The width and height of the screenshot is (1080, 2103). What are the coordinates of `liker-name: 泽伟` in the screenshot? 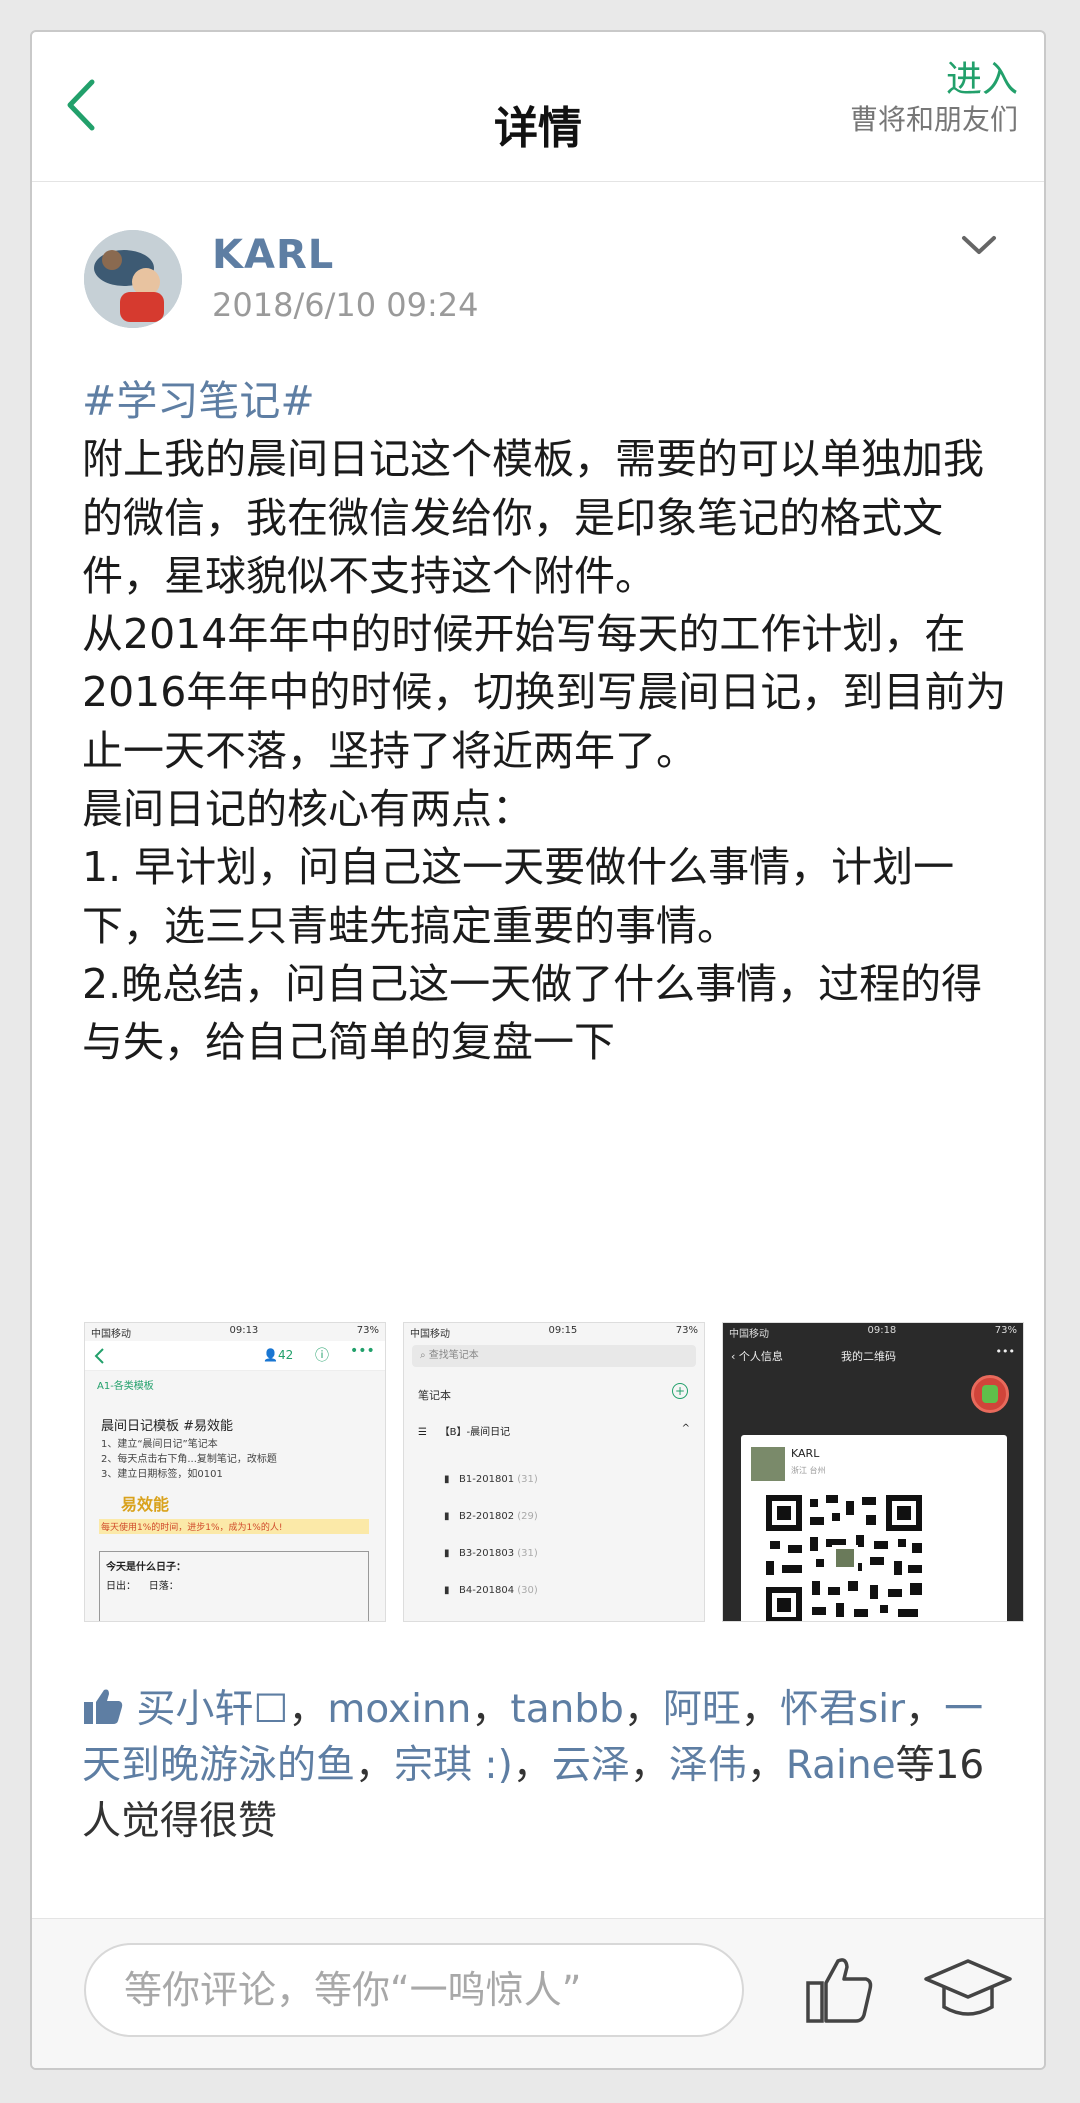 It's located at (708, 1765).